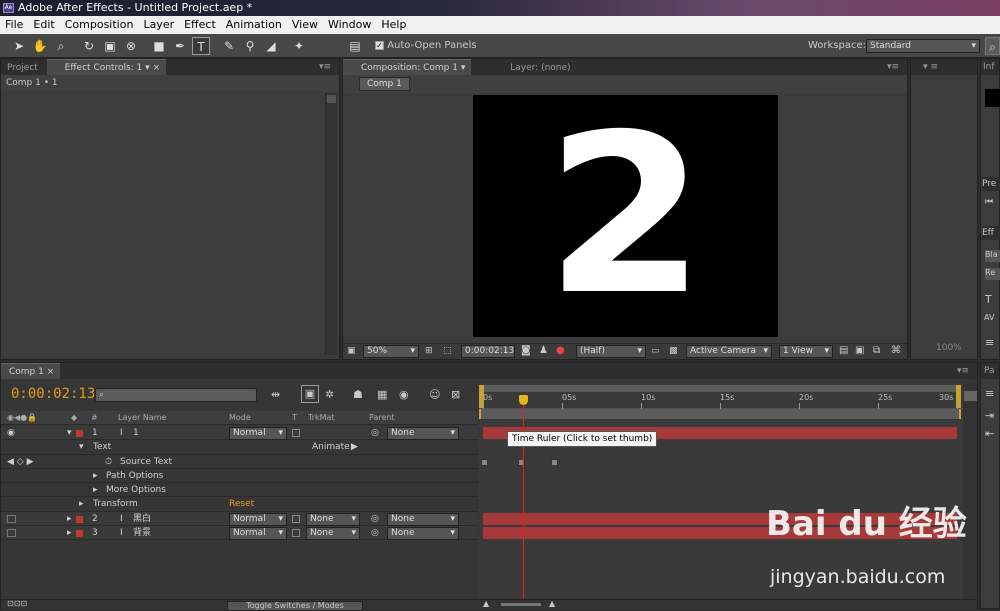  Describe the element at coordinates (295, 606) in the screenshot. I see `toggle-switches-modes-button: Toggle Switches / Modes` at that location.